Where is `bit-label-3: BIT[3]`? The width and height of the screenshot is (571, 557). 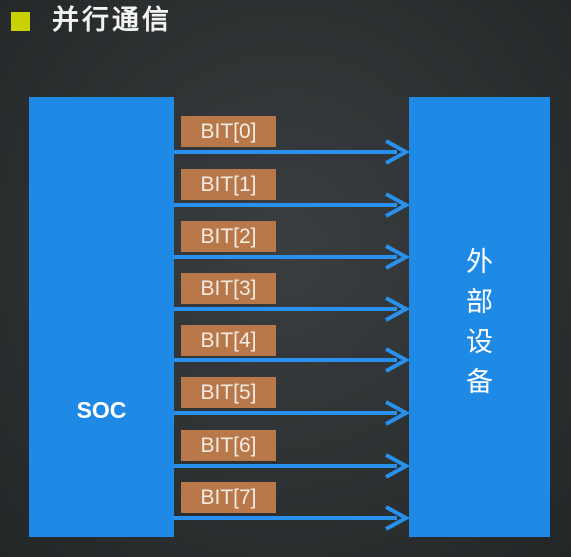 bit-label-3: BIT[3] is located at coordinates (228, 288).